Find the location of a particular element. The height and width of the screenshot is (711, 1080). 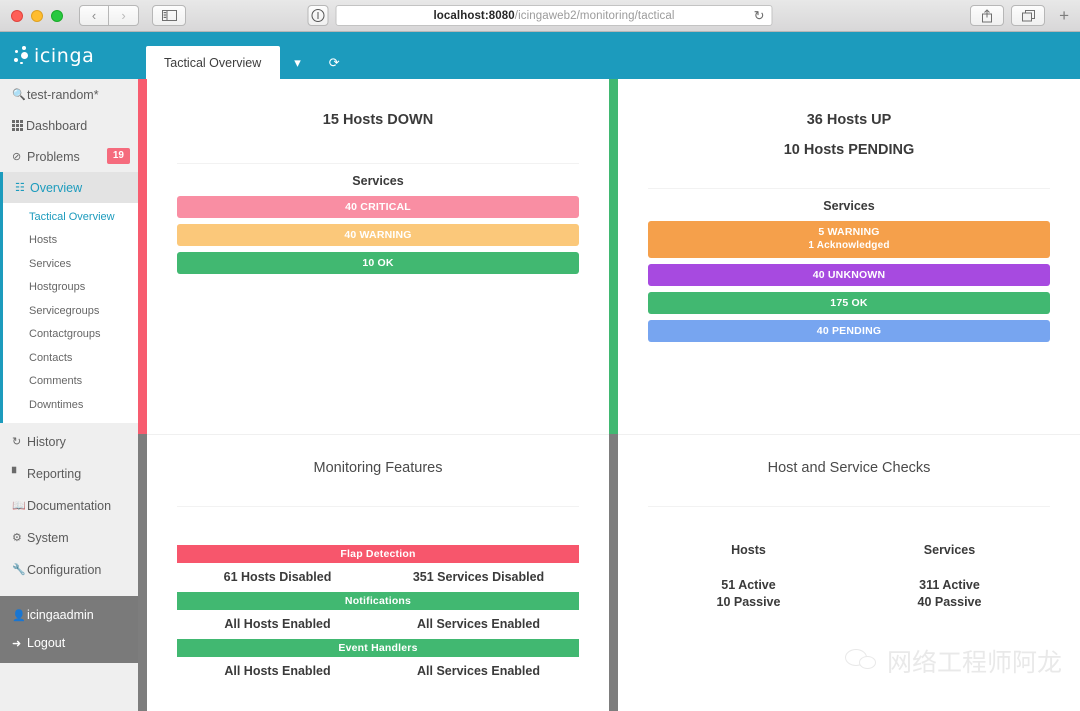

sidebar-filler is located at coordinates (69, 687).